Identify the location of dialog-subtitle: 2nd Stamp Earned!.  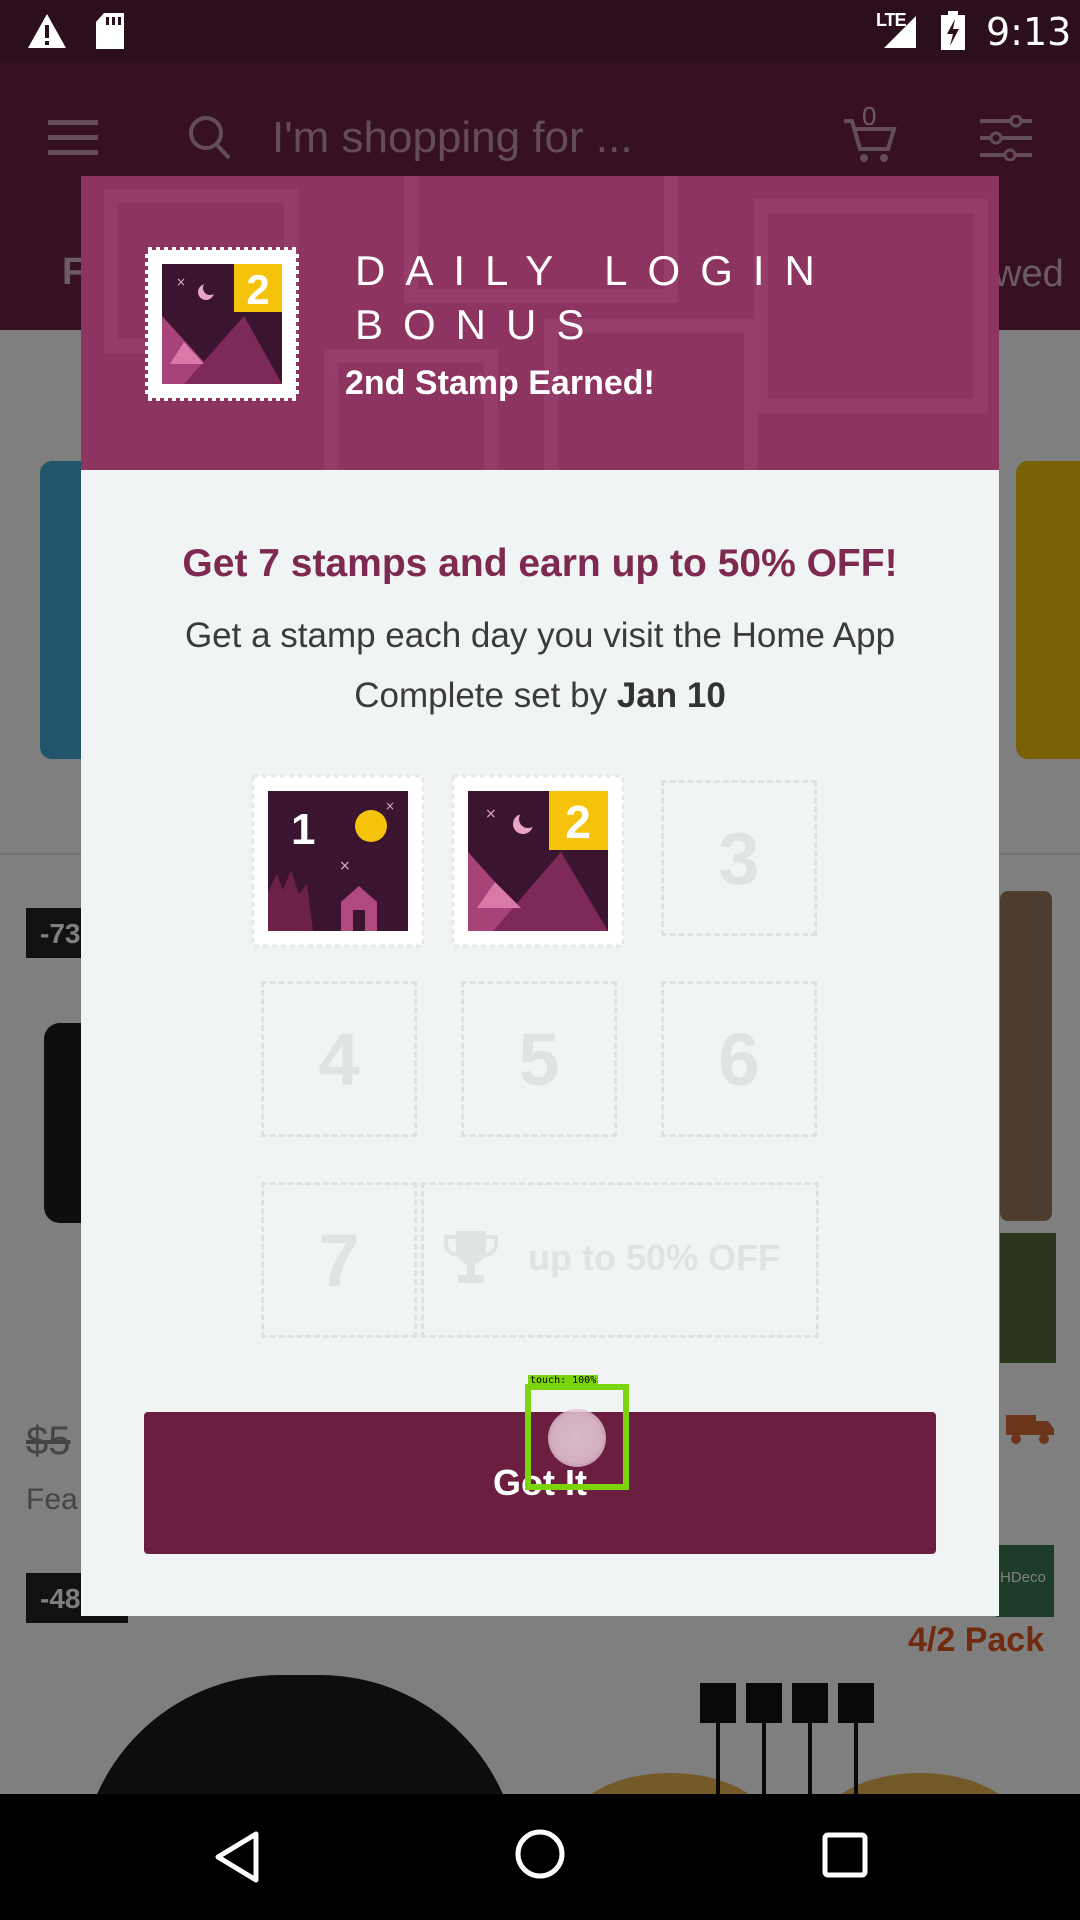
(500, 383).